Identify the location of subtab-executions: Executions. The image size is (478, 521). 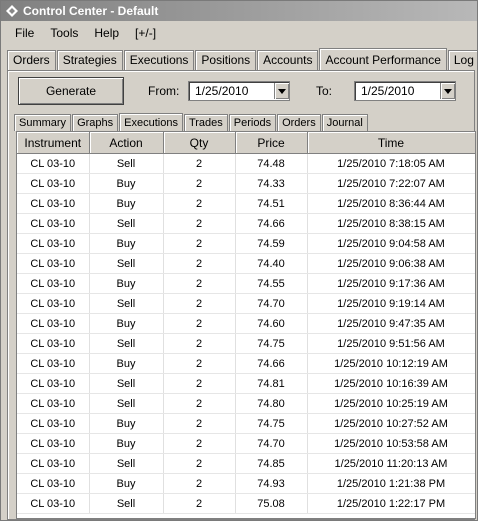
(151, 122).